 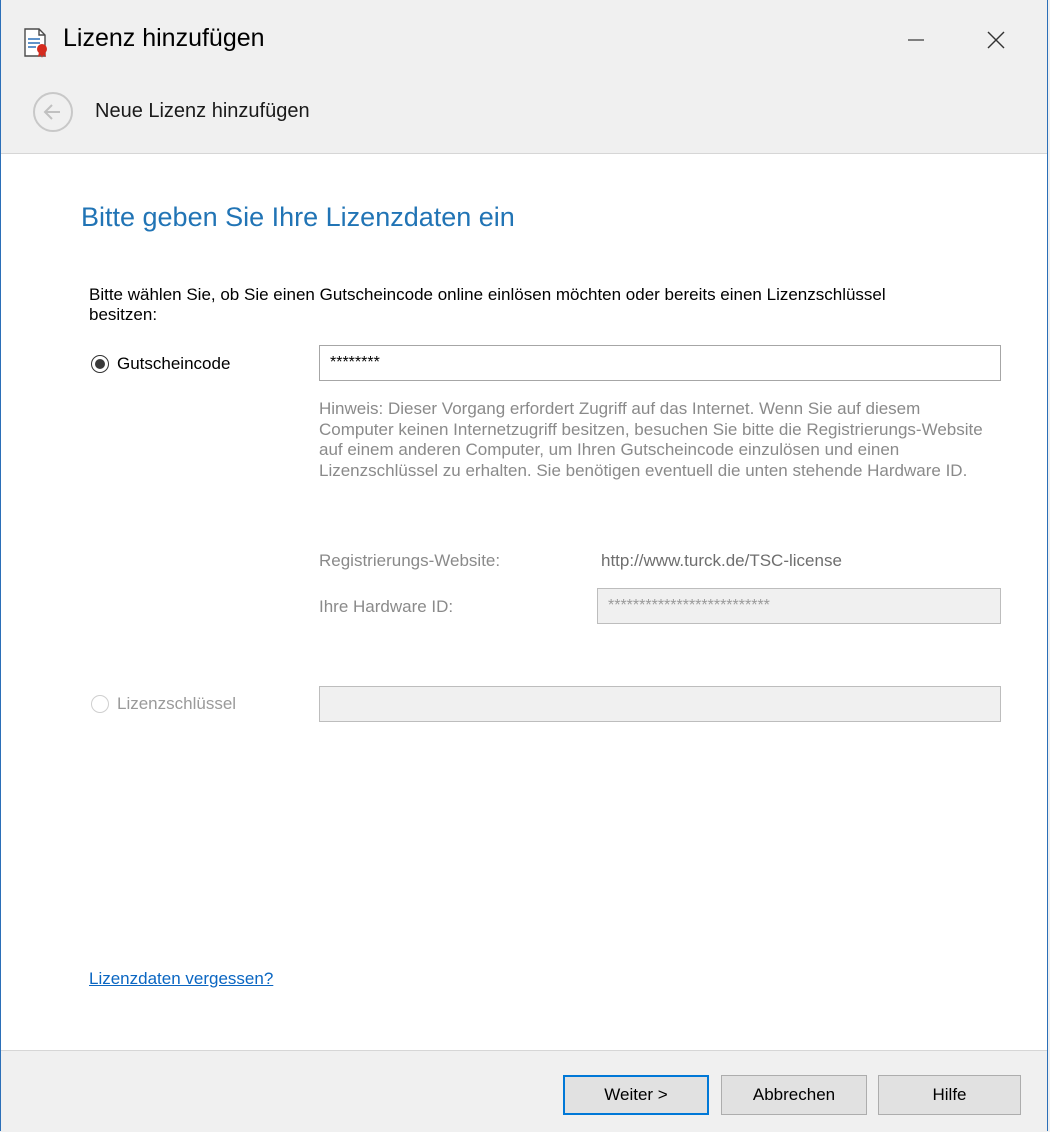 I want to click on wizard-header: Neue Lizenz hinzufügen, so click(x=524, y=121).